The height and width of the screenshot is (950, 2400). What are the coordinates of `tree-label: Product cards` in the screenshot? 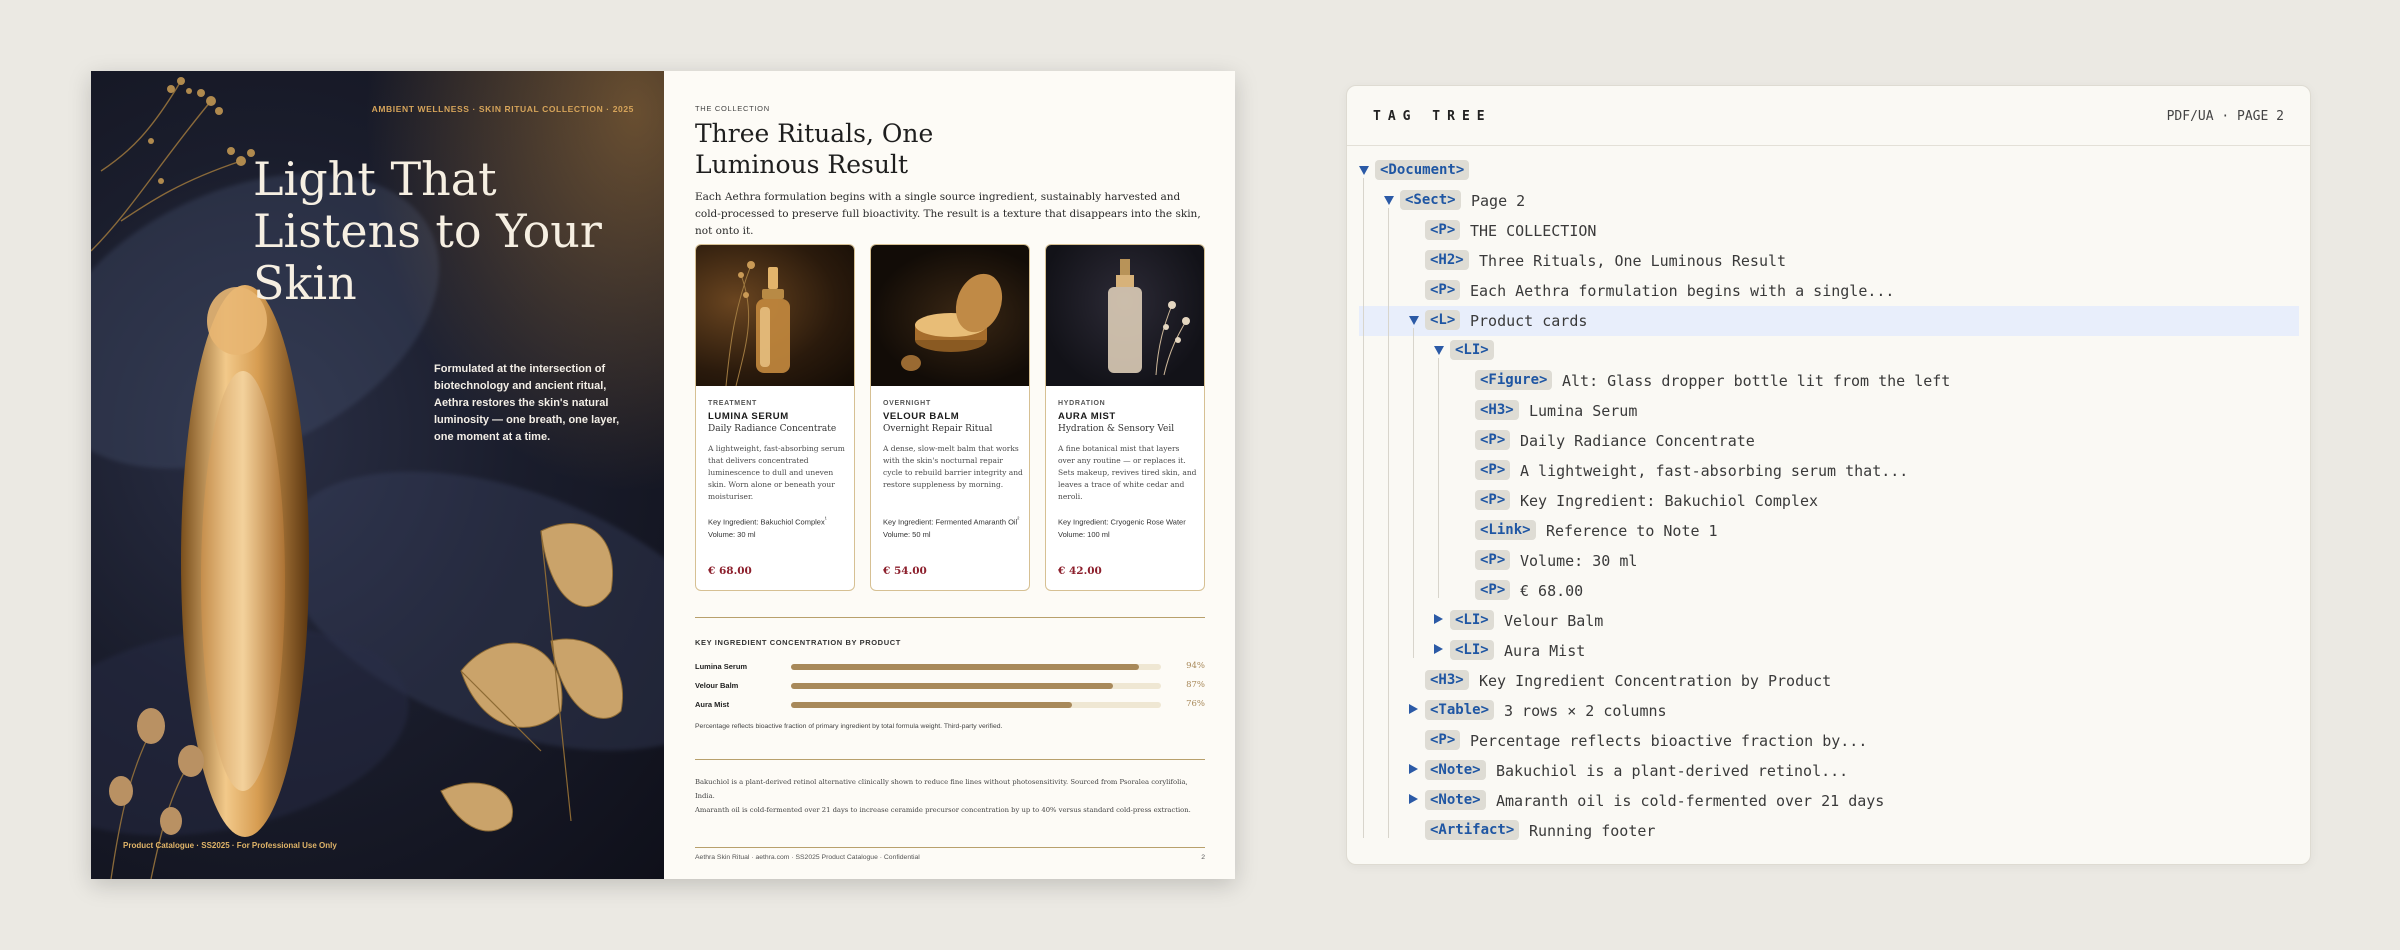 It's located at (1529, 321).